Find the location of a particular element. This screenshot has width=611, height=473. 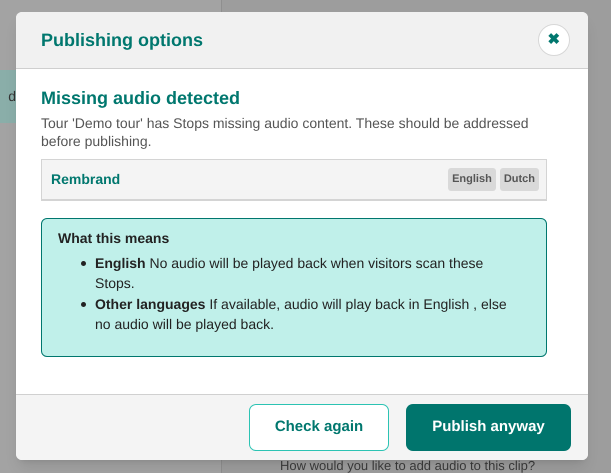

language-tag: Dutch is located at coordinates (519, 179).